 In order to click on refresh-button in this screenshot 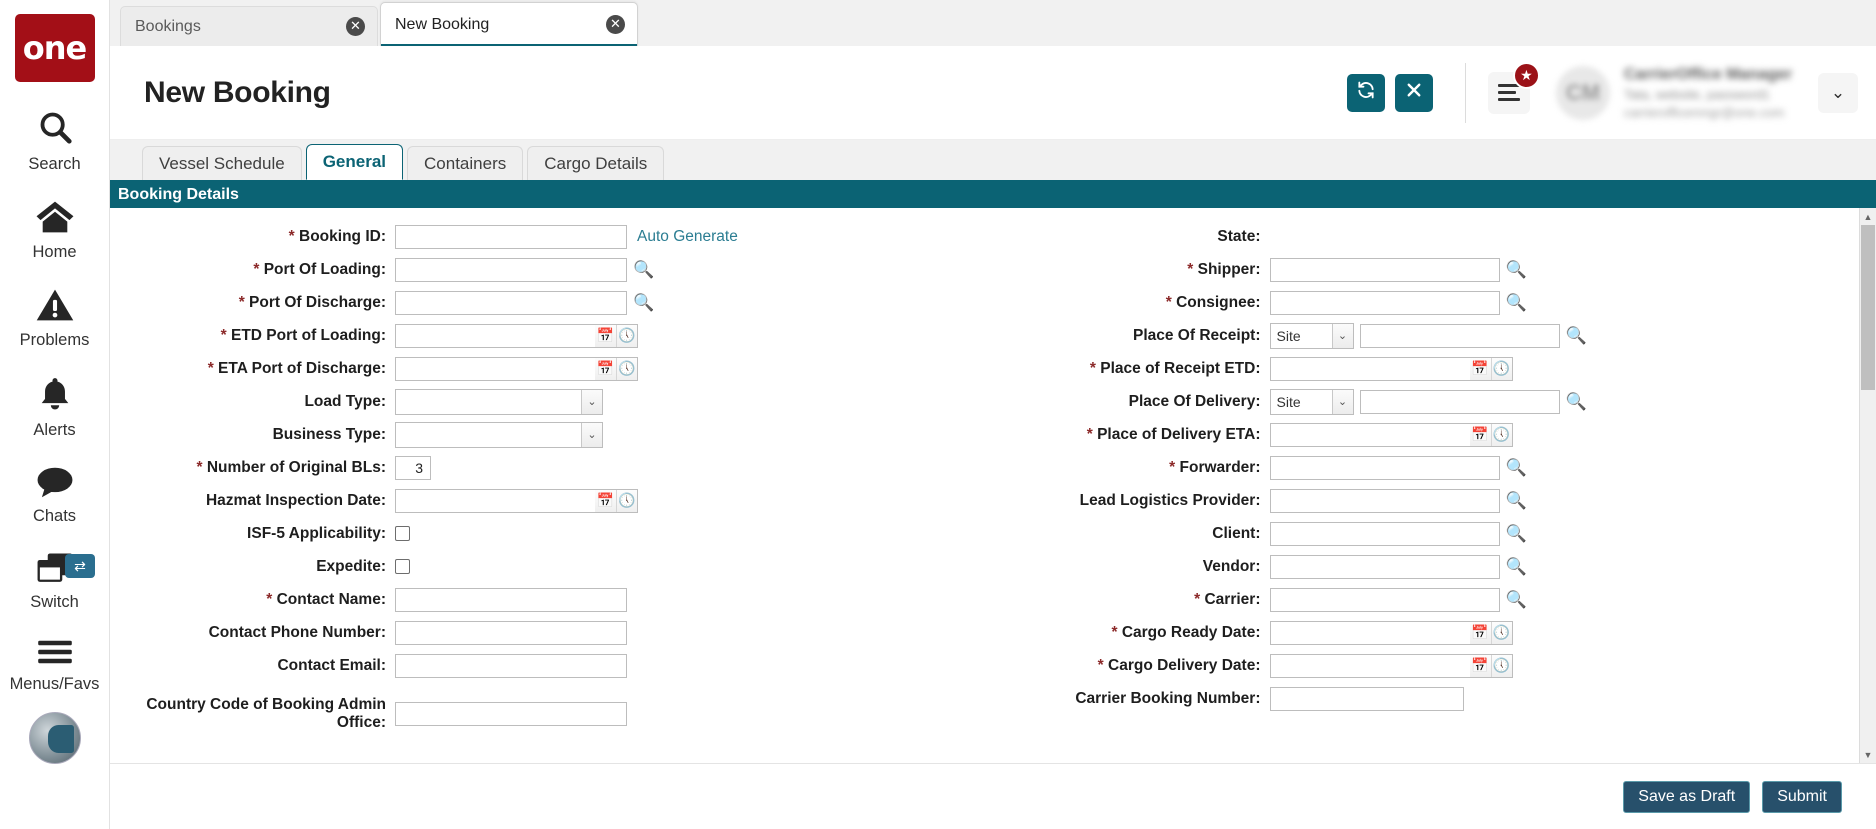, I will do `click(1365, 92)`.